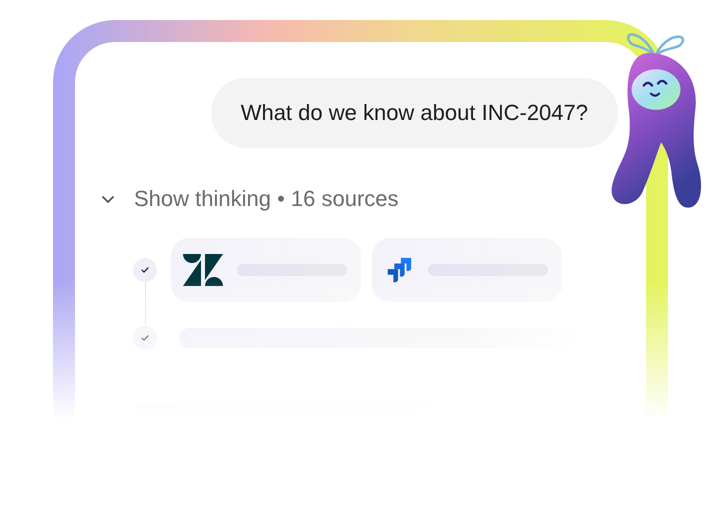 This screenshot has height=520, width=720. What do you see at coordinates (266, 270) in the screenshot?
I see `source-chip` at bounding box center [266, 270].